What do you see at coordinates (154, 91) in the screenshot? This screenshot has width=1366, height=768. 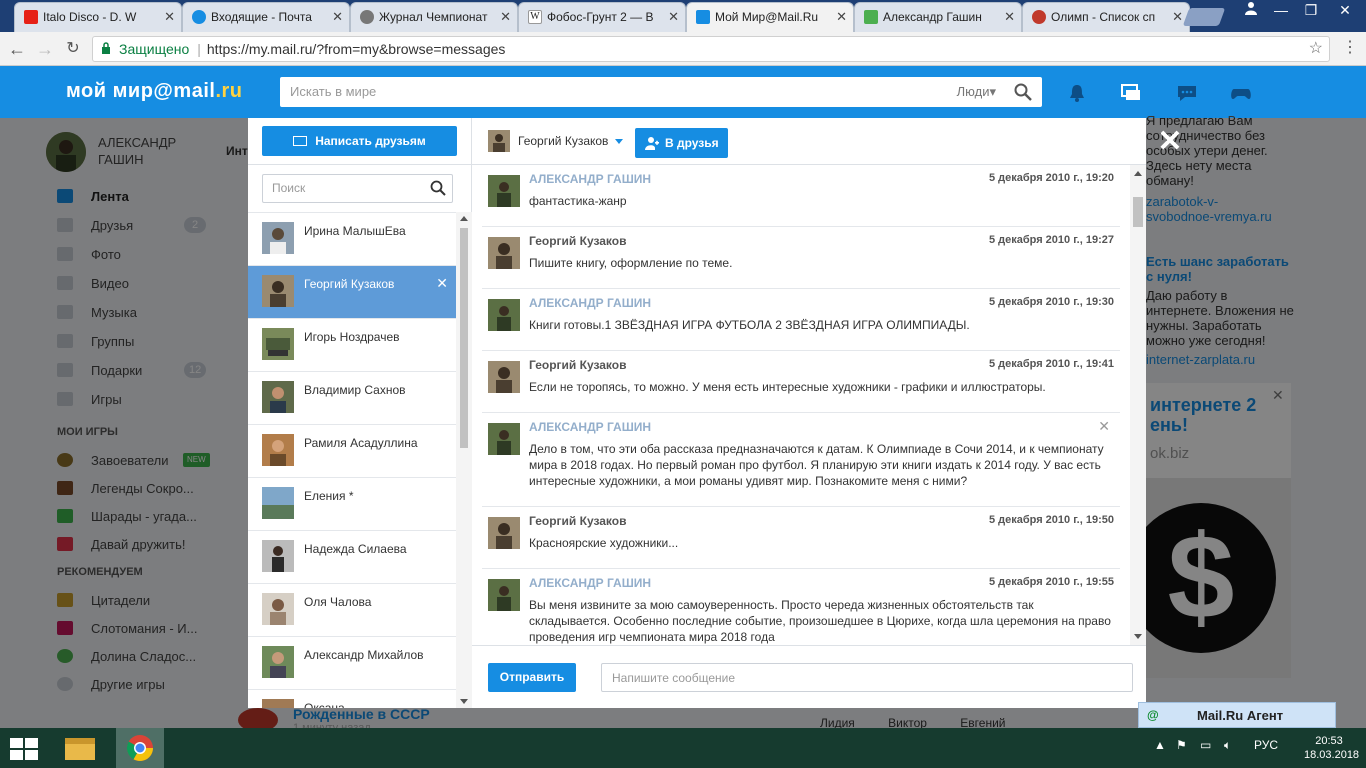 I see `site-logo: мой мир@mail.ru` at bounding box center [154, 91].